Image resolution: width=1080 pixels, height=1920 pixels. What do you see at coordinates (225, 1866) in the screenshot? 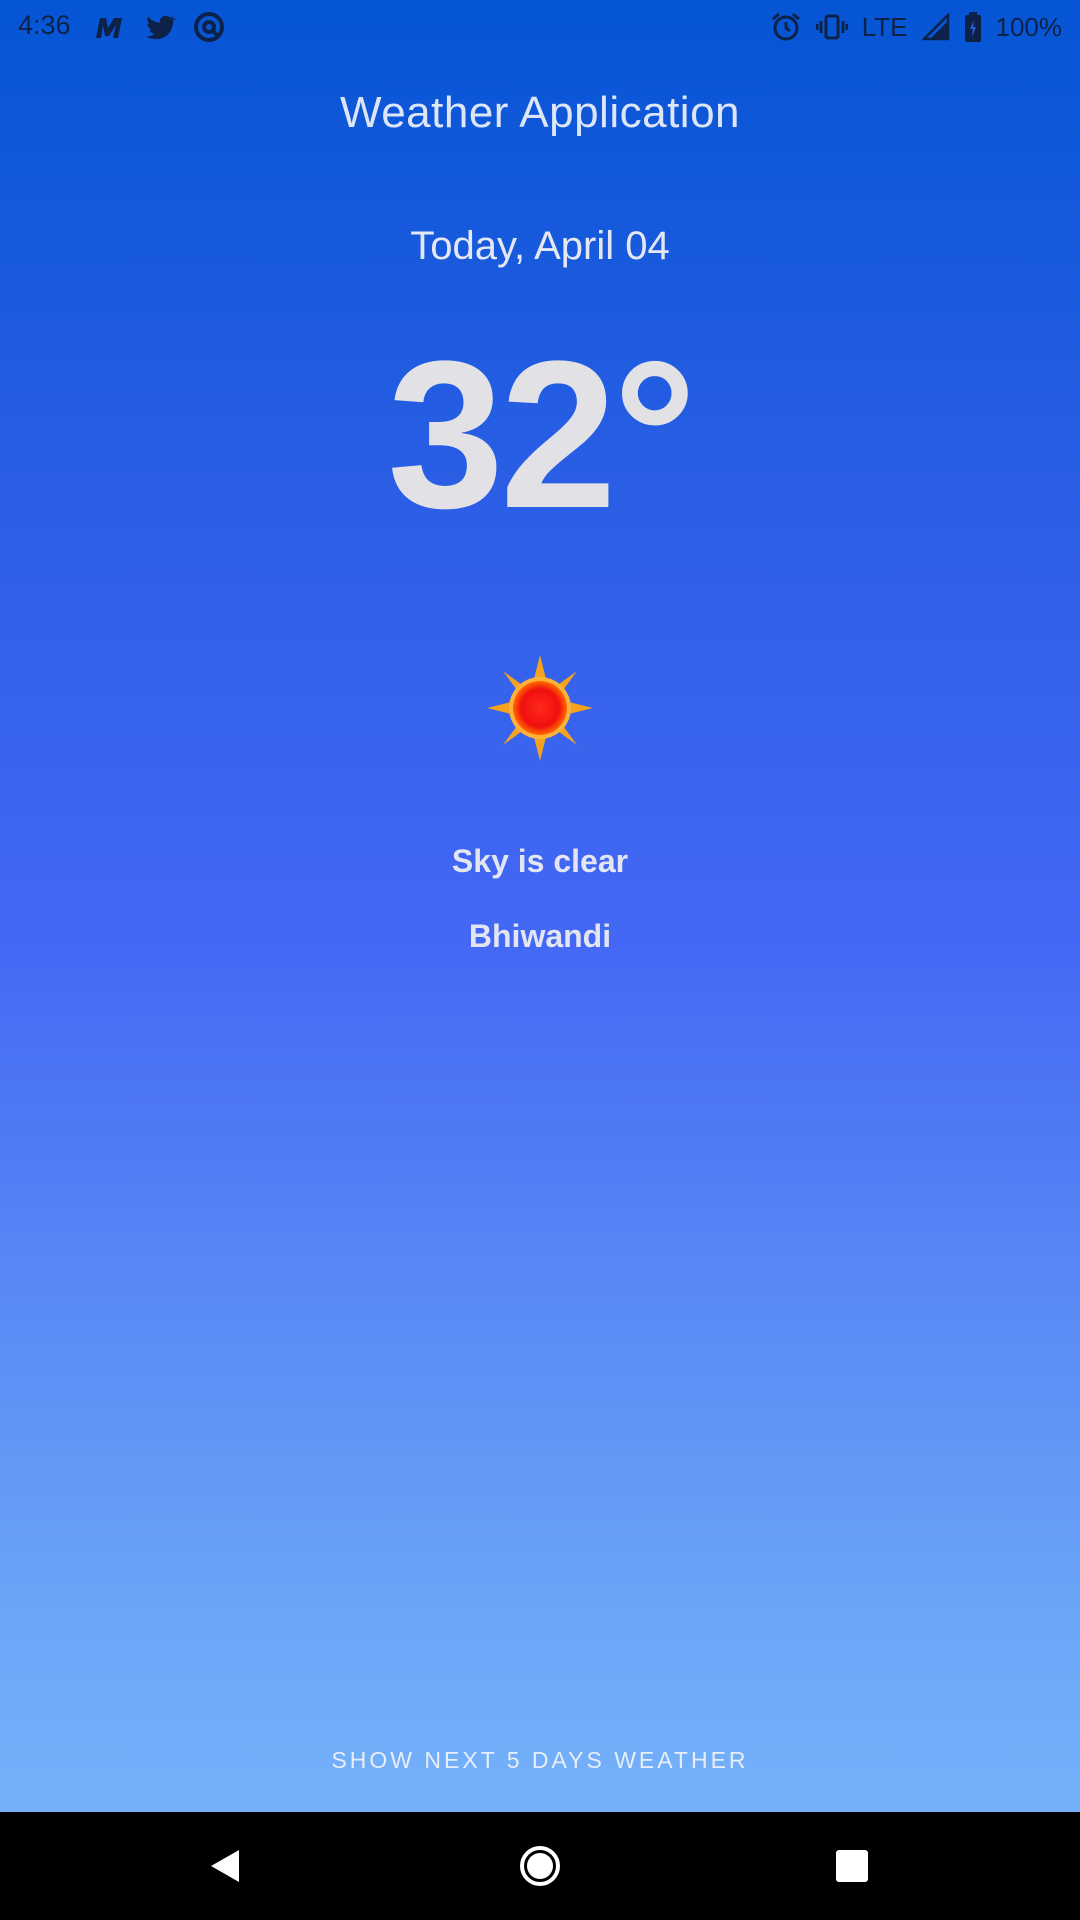
I see `back-icon` at bounding box center [225, 1866].